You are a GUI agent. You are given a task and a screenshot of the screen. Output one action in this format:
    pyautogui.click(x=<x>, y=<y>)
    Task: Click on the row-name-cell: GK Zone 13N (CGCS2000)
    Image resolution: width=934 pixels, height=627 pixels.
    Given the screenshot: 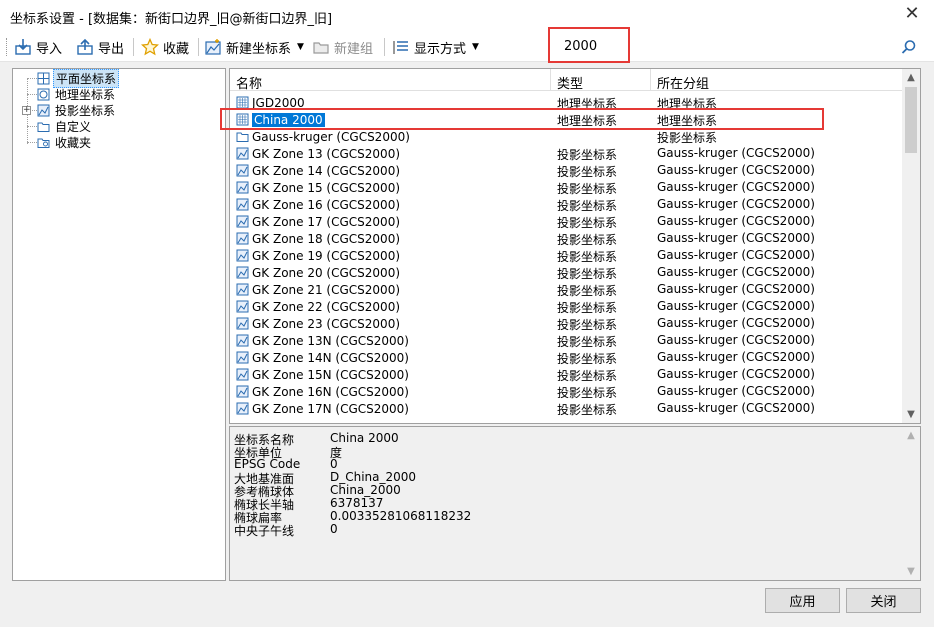 What is the action you would take?
    pyautogui.click(x=322, y=340)
    